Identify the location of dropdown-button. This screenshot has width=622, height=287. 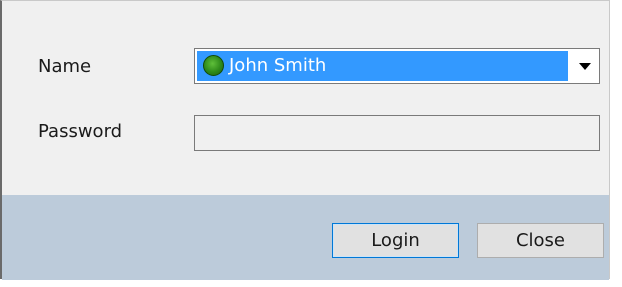
(584, 66).